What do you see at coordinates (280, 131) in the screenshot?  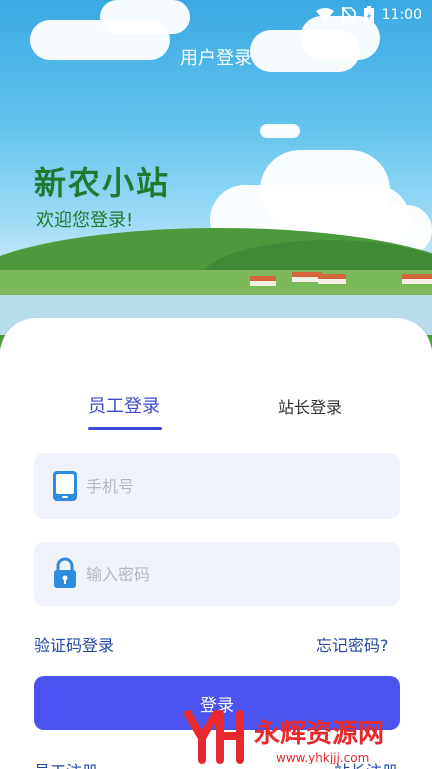 I see `cloud` at bounding box center [280, 131].